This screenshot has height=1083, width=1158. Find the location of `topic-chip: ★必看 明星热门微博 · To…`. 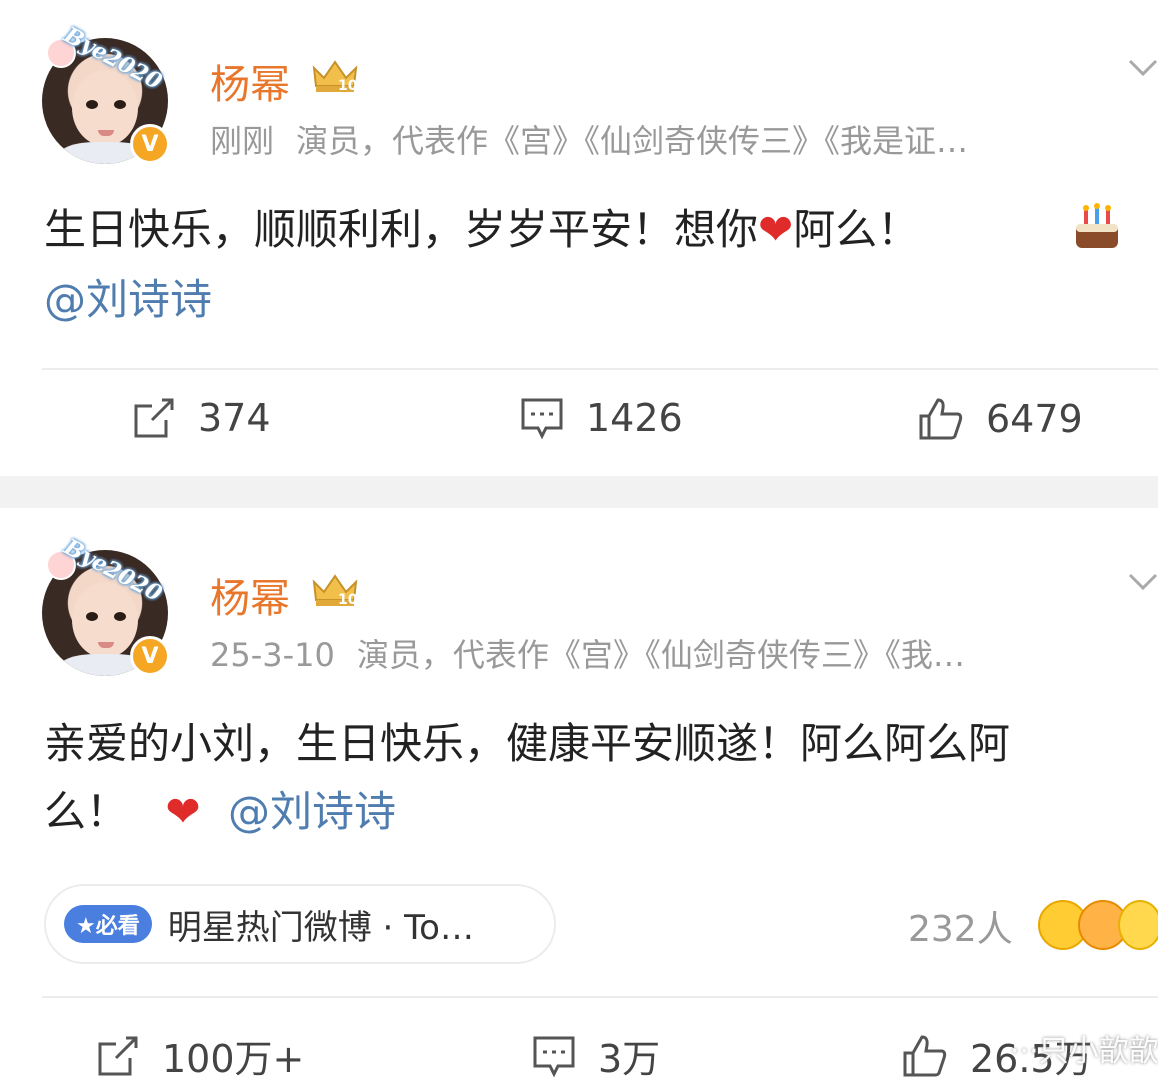

topic-chip: ★必看 明星热门微博 · To… is located at coordinates (300, 924).